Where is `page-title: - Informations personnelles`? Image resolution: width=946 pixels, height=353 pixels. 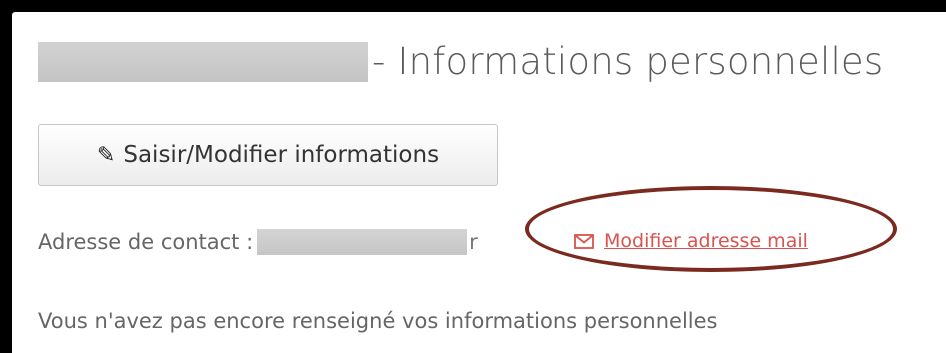 page-title: - Informations personnelles is located at coordinates (460, 62).